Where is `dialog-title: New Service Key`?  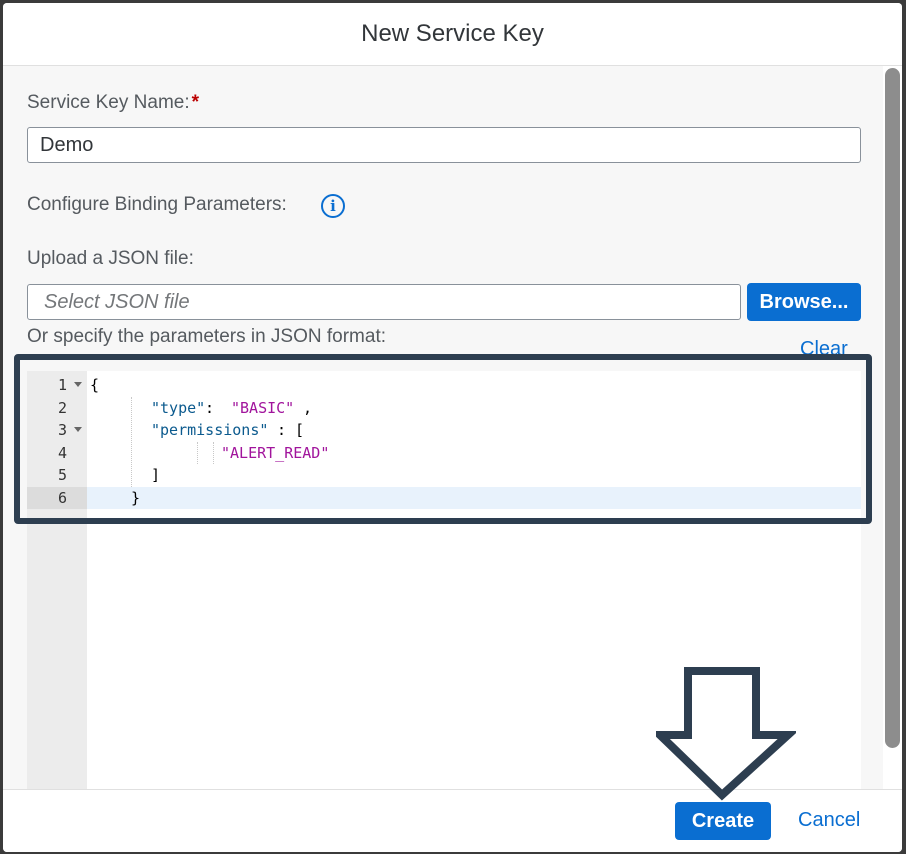
dialog-title: New Service Key is located at coordinates (452, 33).